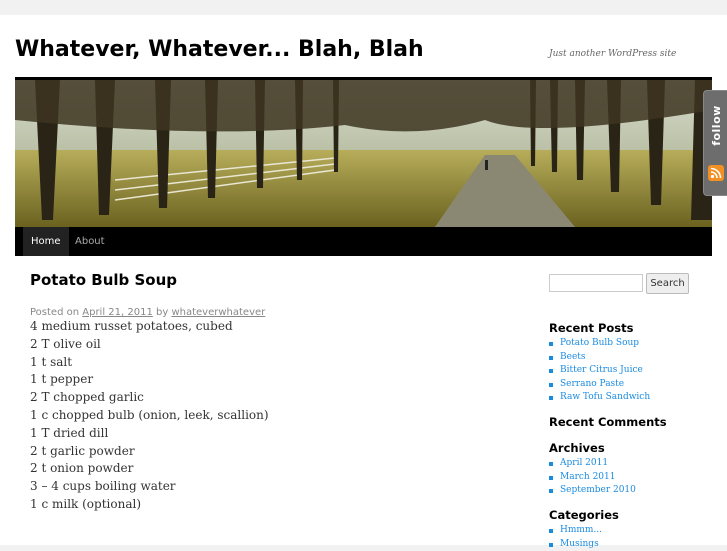  I want to click on nav-item-about: About, so click(90, 241).